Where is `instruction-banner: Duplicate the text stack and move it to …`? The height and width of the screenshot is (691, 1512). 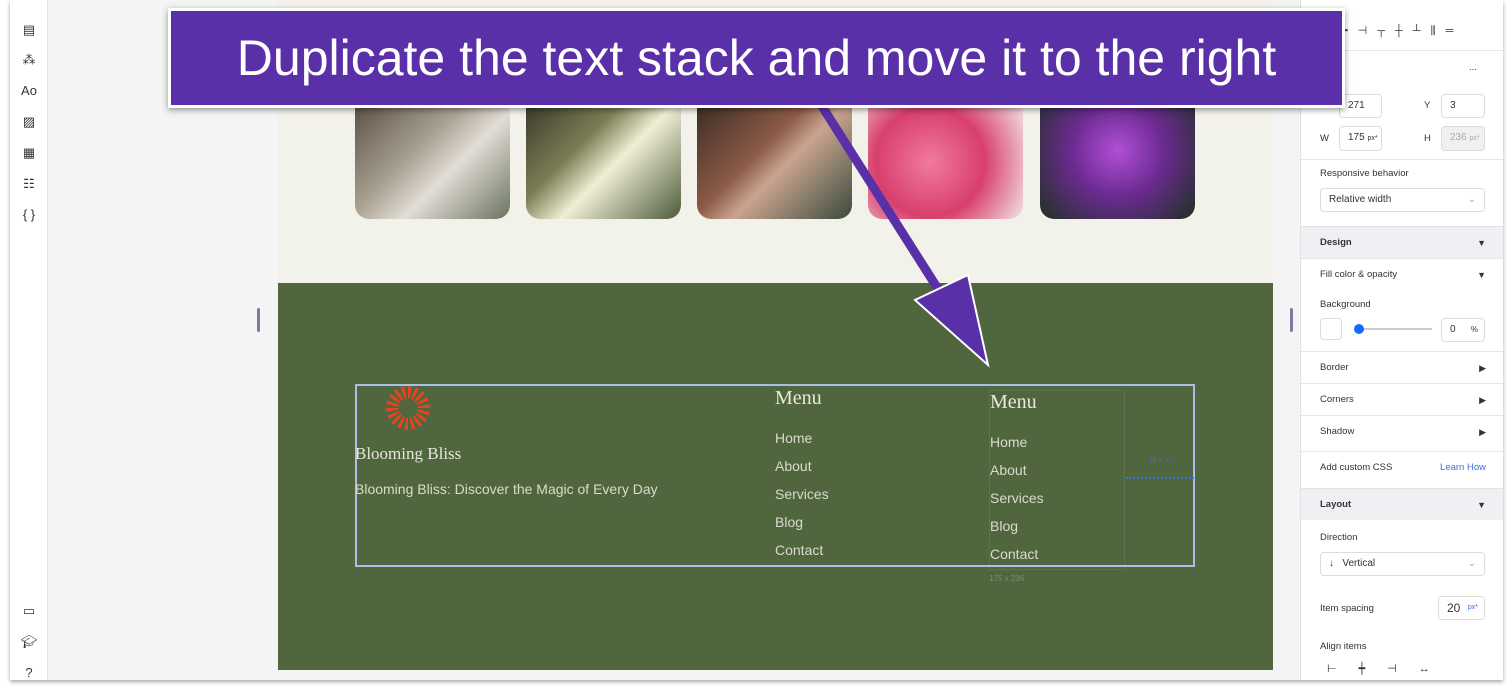
instruction-banner: Duplicate the text stack and move it to … is located at coordinates (756, 58).